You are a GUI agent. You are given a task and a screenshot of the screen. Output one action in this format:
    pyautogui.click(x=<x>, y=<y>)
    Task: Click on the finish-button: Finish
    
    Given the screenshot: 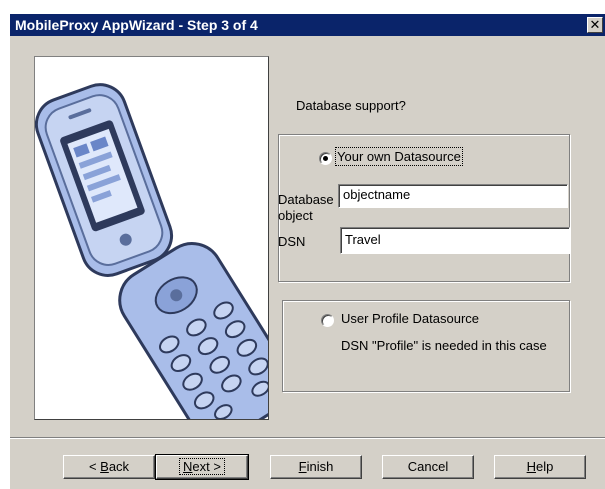 What is the action you would take?
    pyautogui.click(x=316, y=467)
    